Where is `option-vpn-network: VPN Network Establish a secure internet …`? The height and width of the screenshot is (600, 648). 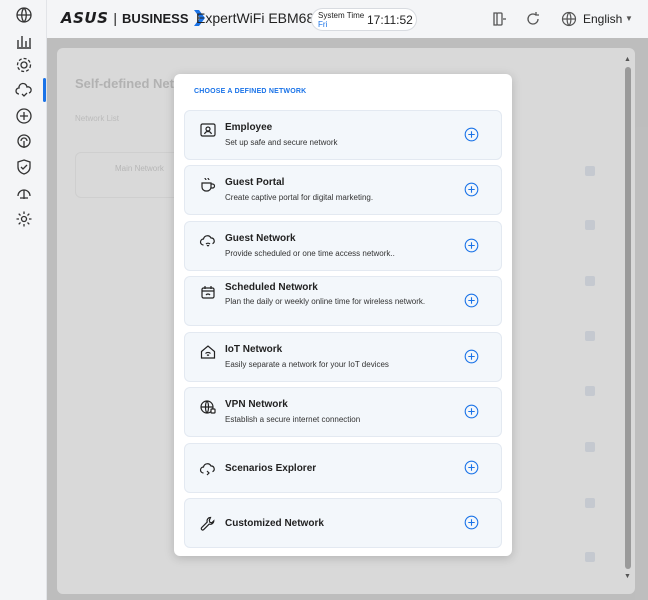
option-vpn-network: VPN Network Establish a secure internet … is located at coordinates (343, 412).